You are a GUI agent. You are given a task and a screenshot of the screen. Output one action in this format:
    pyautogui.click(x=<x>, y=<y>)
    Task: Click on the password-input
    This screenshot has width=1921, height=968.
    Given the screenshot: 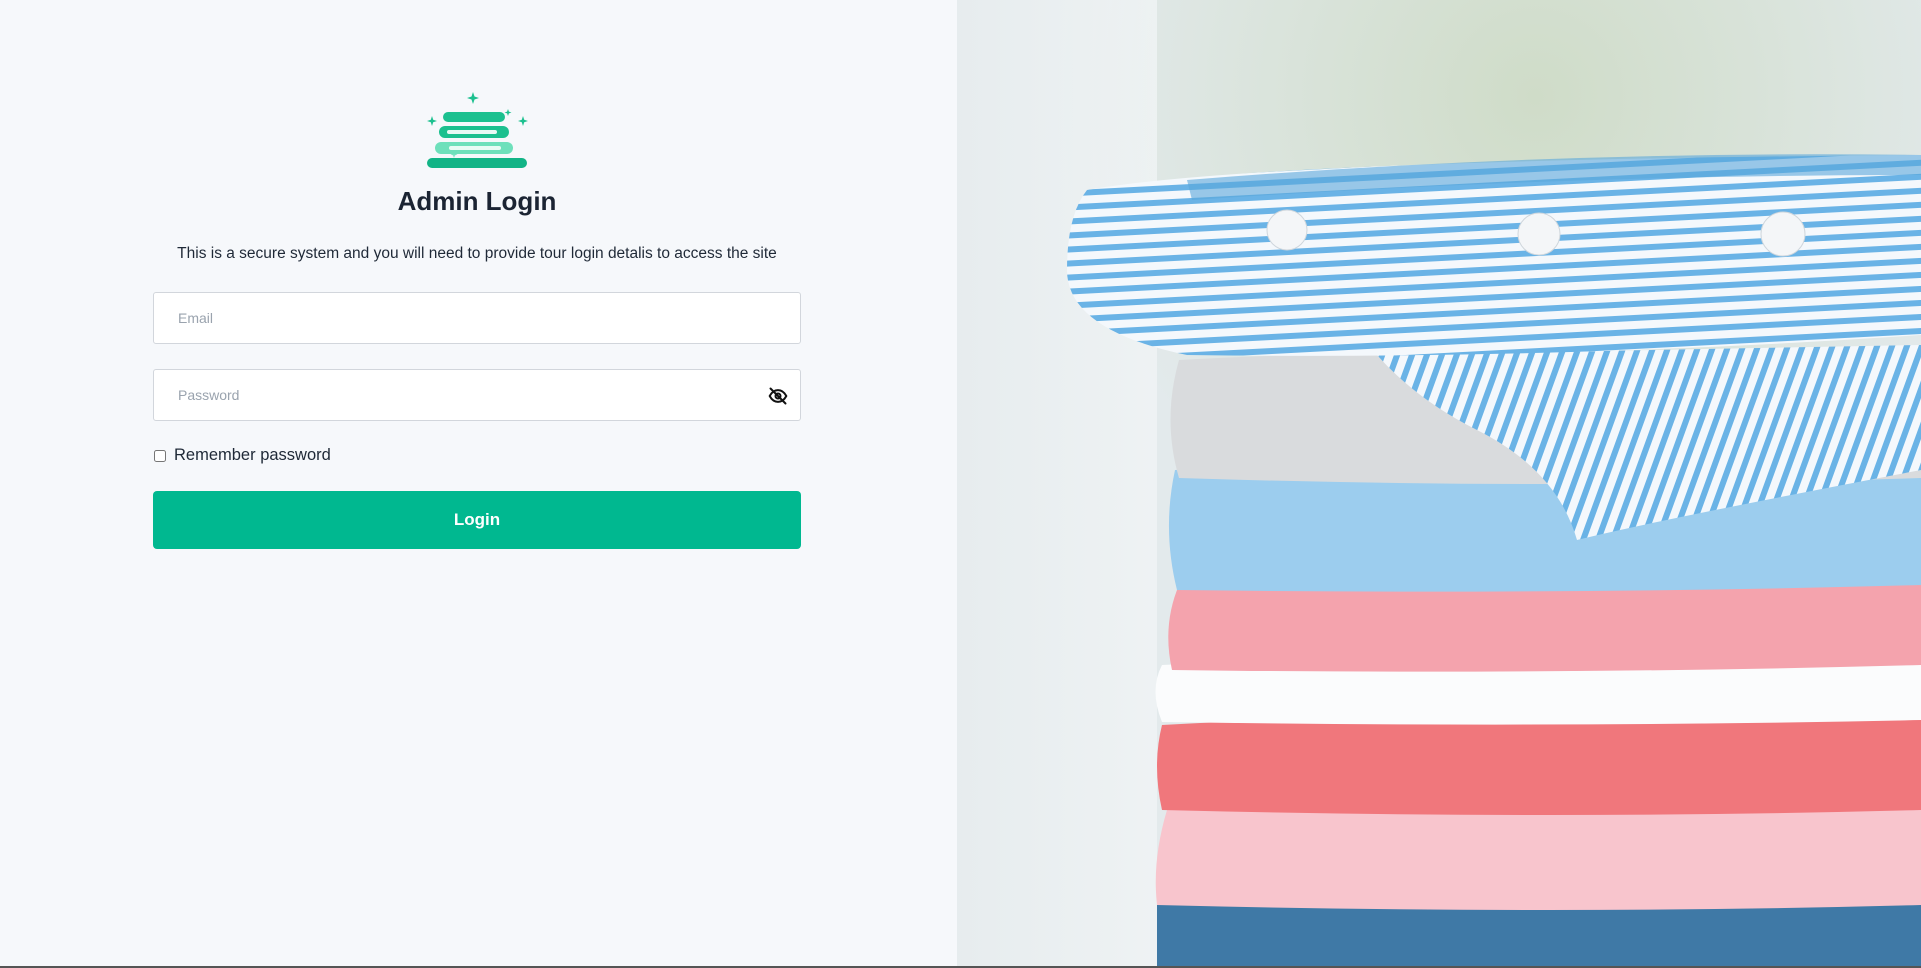 What is the action you would take?
    pyautogui.click(x=477, y=395)
    